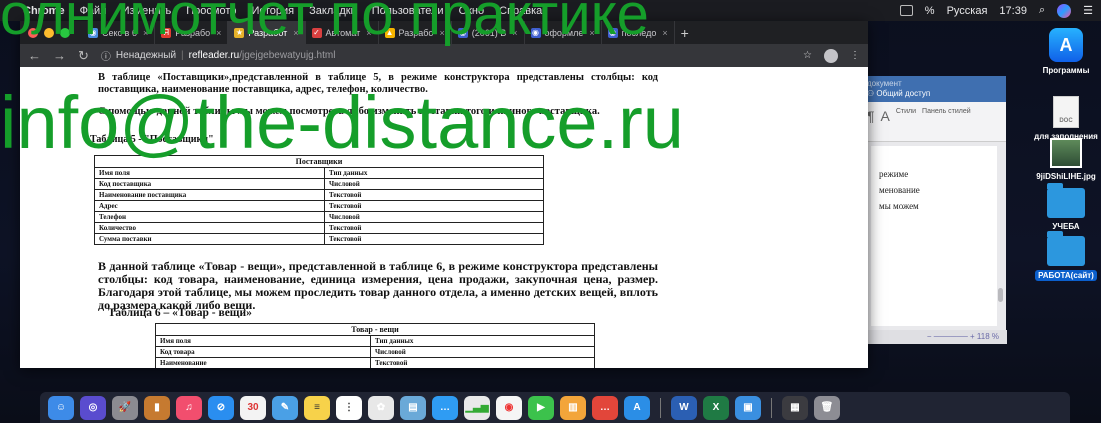 The height and width of the screenshot is (423, 1101). What do you see at coordinates (967, 11) in the screenshot?
I see `input-source: Русская` at bounding box center [967, 11].